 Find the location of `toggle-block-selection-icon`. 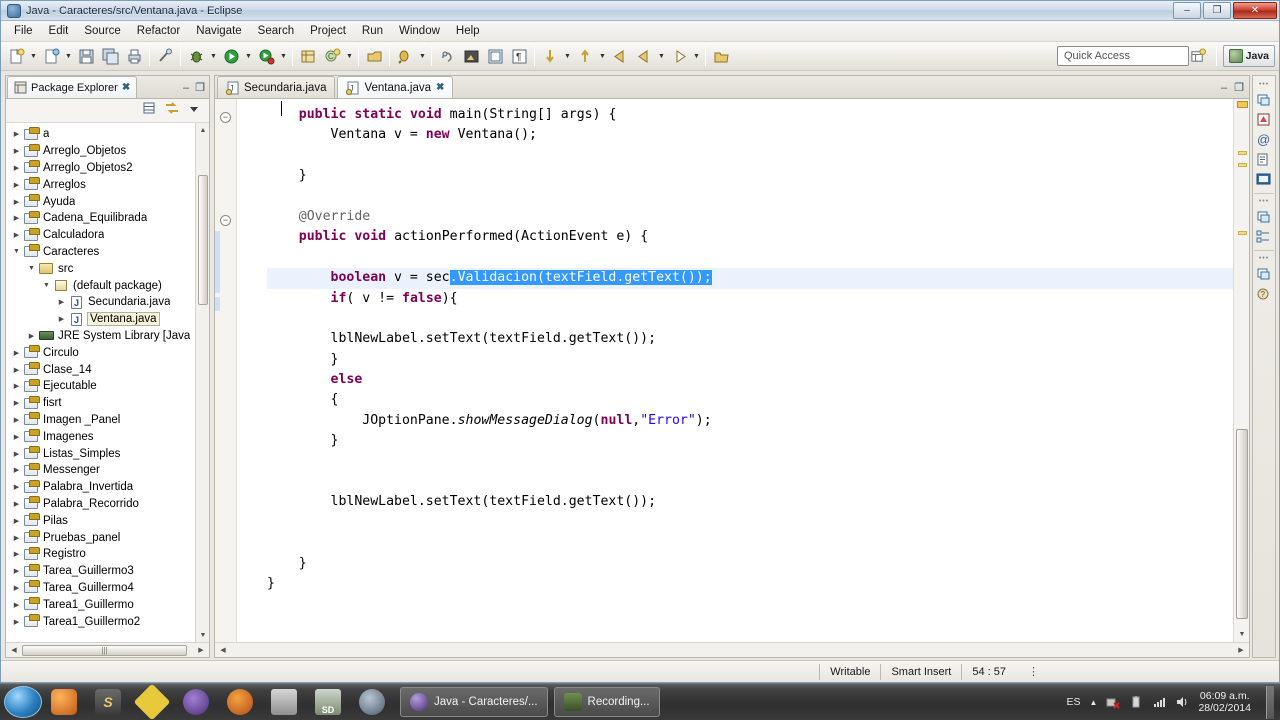

toggle-block-selection-icon is located at coordinates (495, 56).